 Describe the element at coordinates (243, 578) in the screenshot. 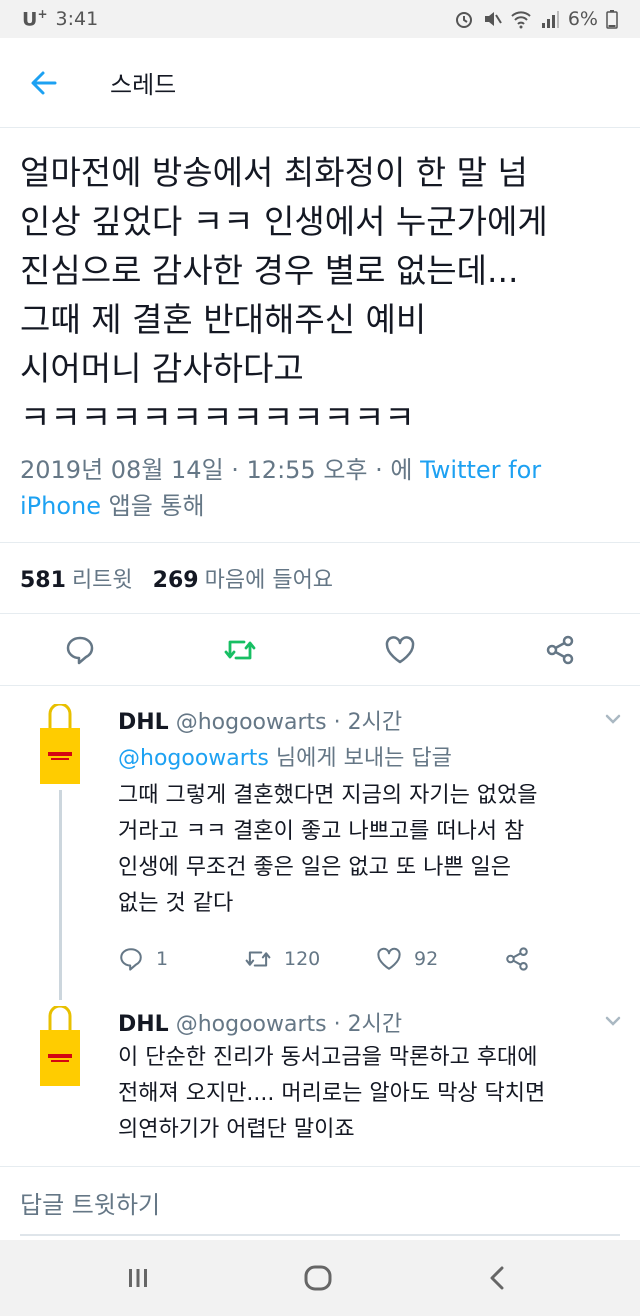

I see `like-stat: 269 마음에 들어요` at that location.